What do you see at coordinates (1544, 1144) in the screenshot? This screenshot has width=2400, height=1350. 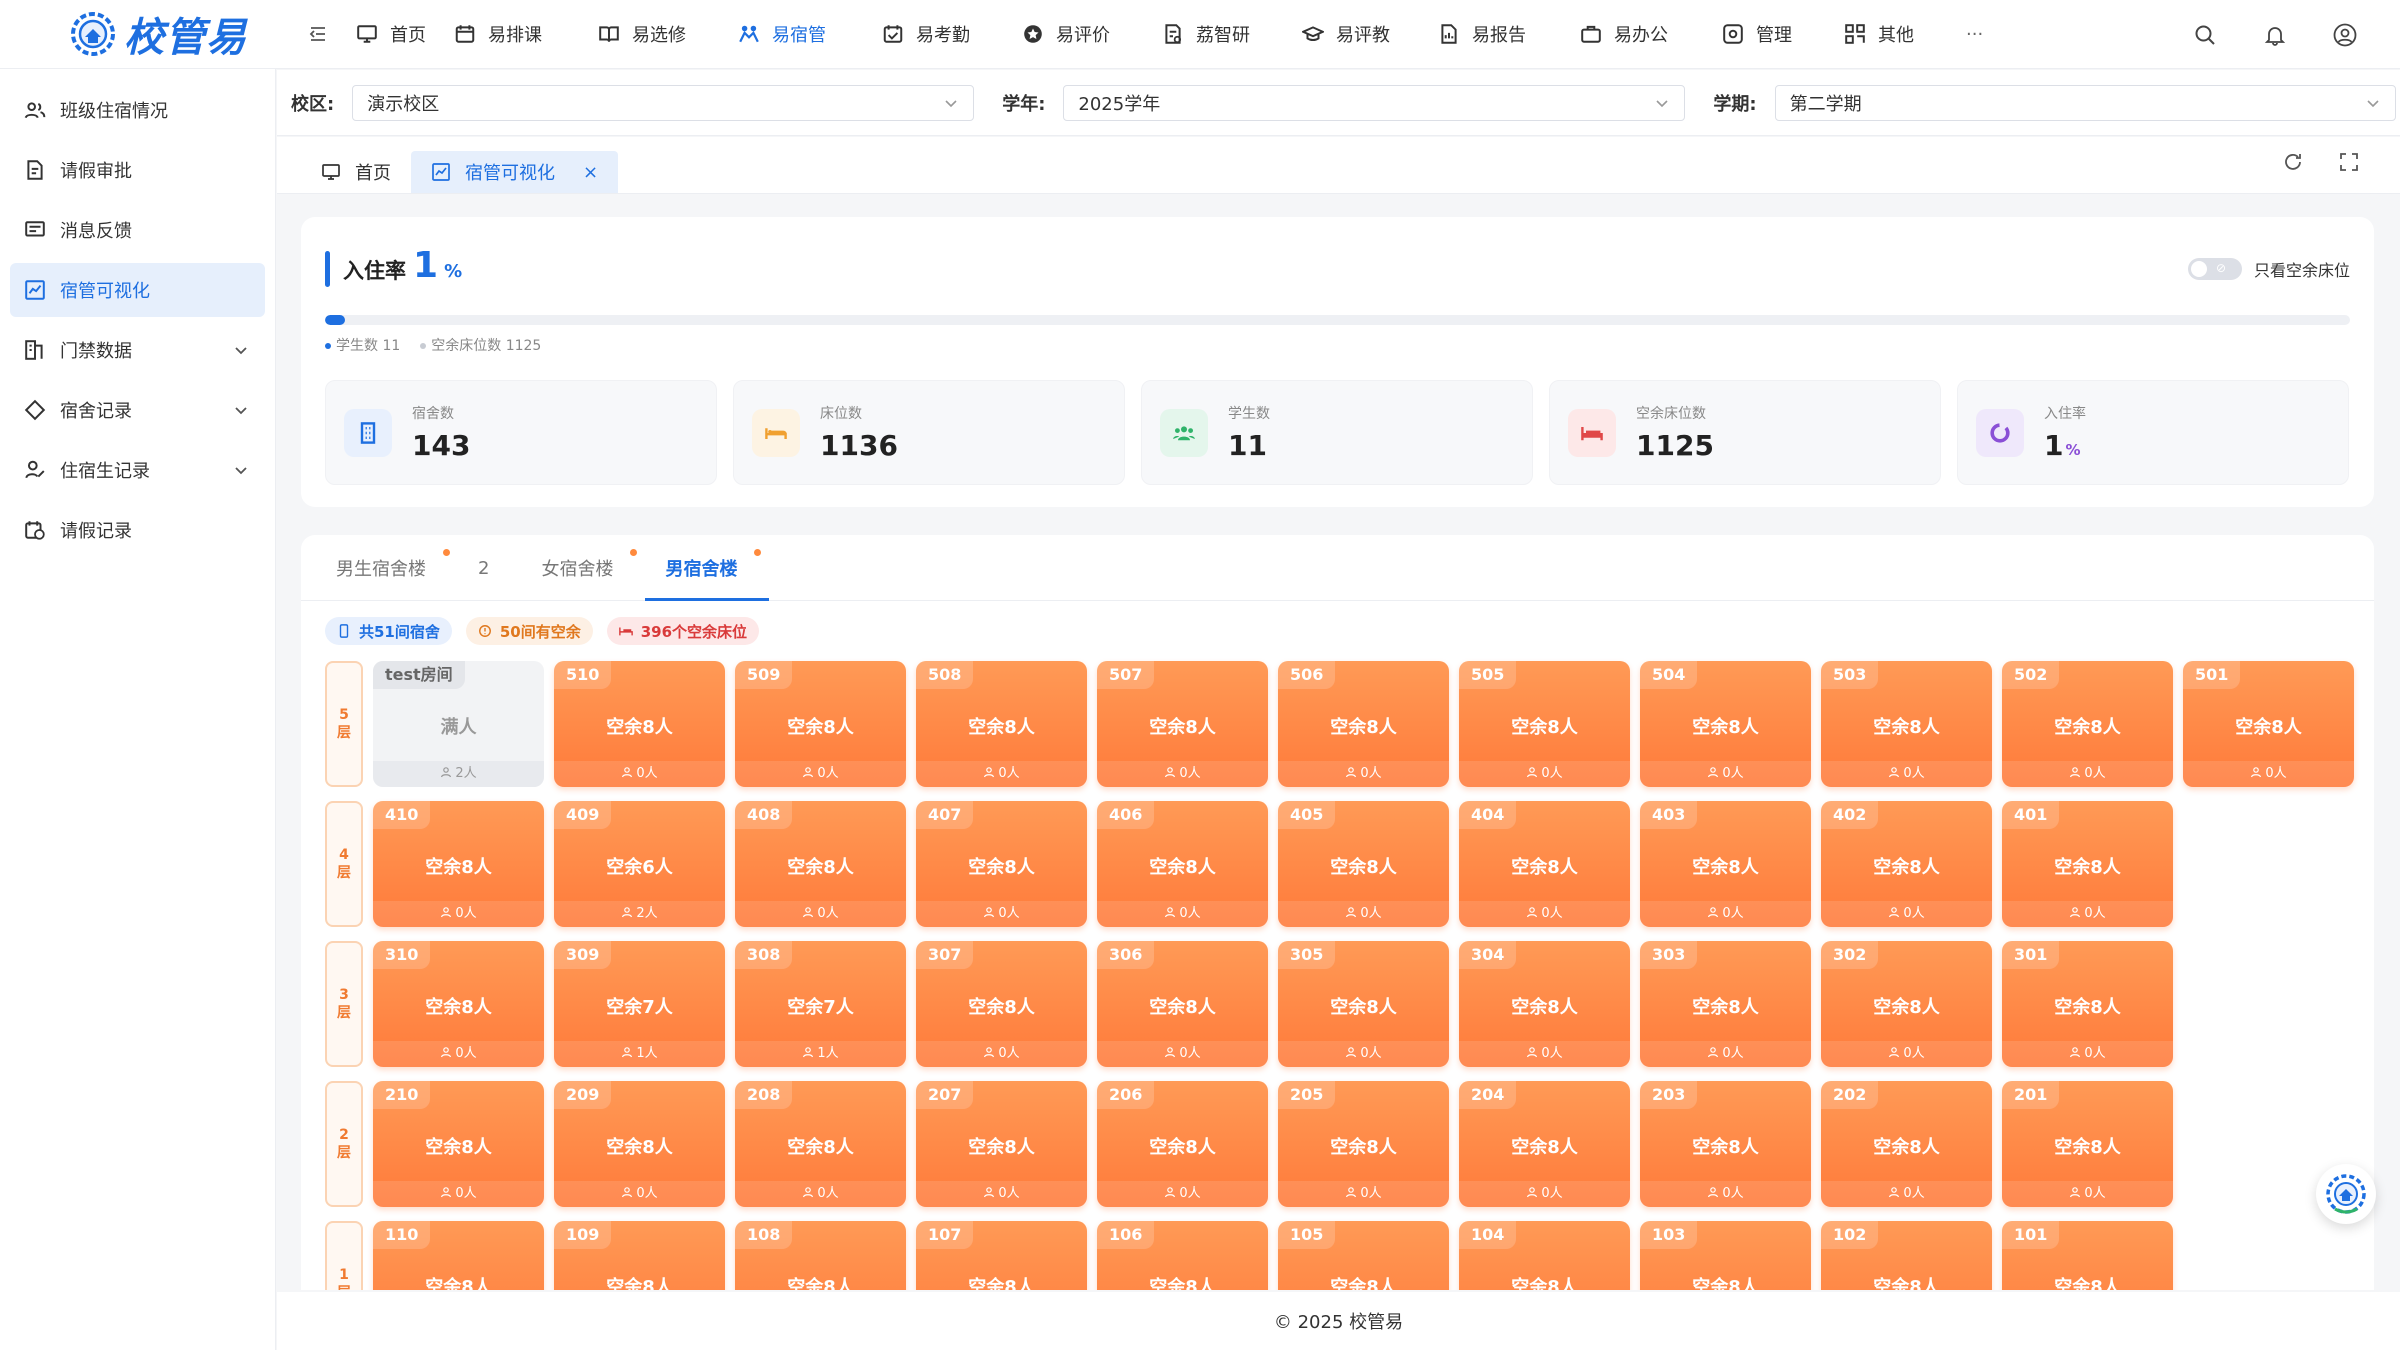 I see `room-card: 204 空余8人 0人` at bounding box center [1544, 1144].